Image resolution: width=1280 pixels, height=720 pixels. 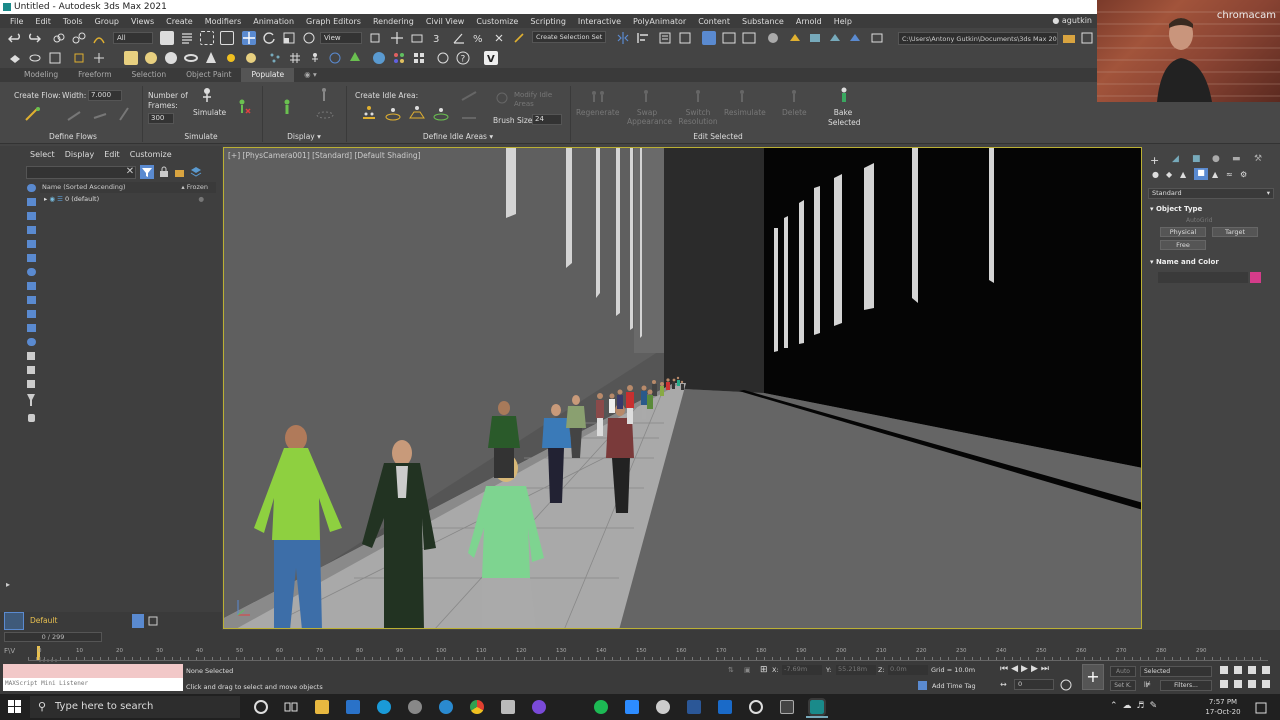 I want to click on menu-modifiers: Modifiers, so click(x=223, y=21).